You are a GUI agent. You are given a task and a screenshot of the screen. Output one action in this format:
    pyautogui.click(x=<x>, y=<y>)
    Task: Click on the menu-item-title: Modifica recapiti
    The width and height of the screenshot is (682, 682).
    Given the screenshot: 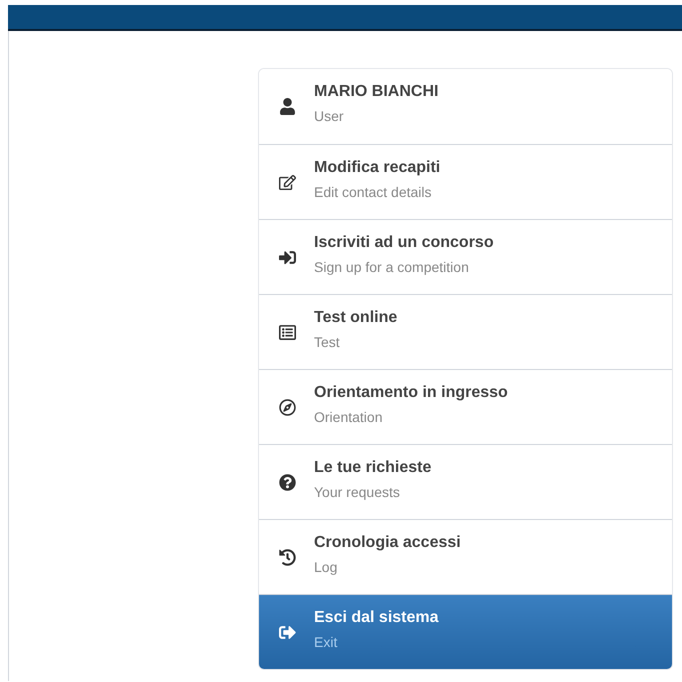 What is the action you would take?
    pyautogui.click(x=377, y=168)
    